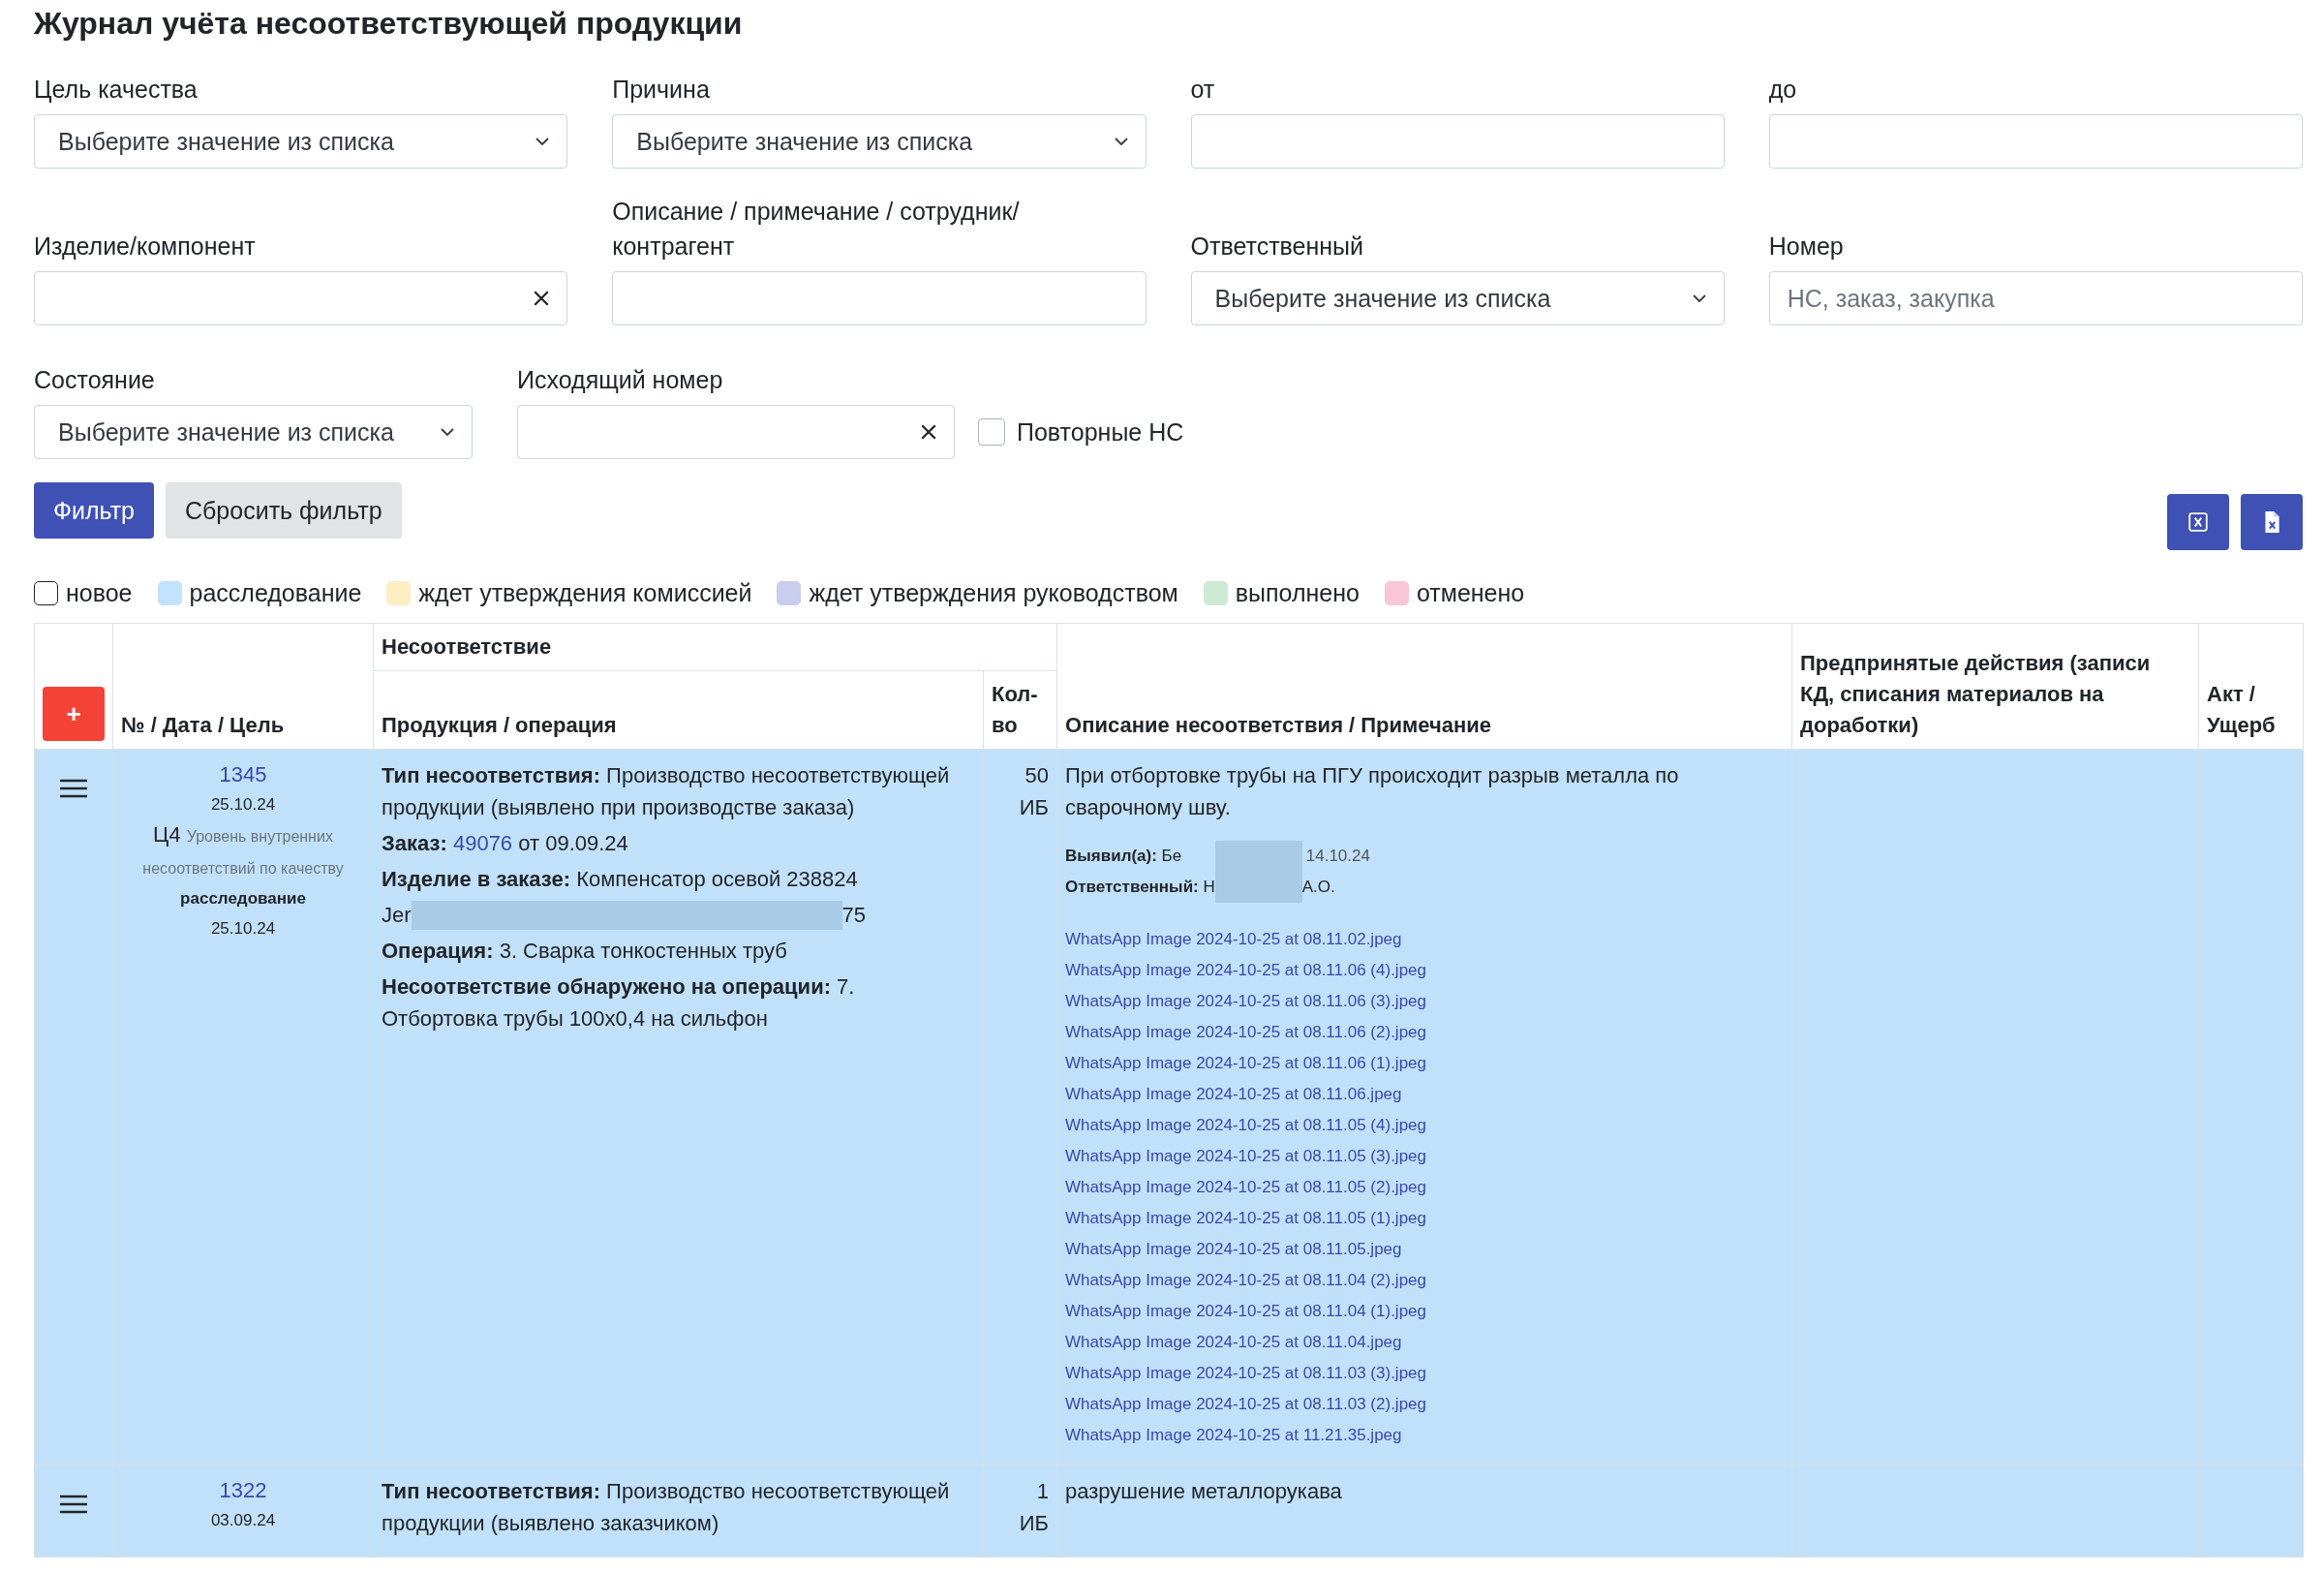 The image size is (2324, 1573). Describe the element at coordinates (1234, 1094) in the screenshot. I see `attachment-link: WhatsApp Image 2024-10-25 at 08.11.06.jpeg` at that location.